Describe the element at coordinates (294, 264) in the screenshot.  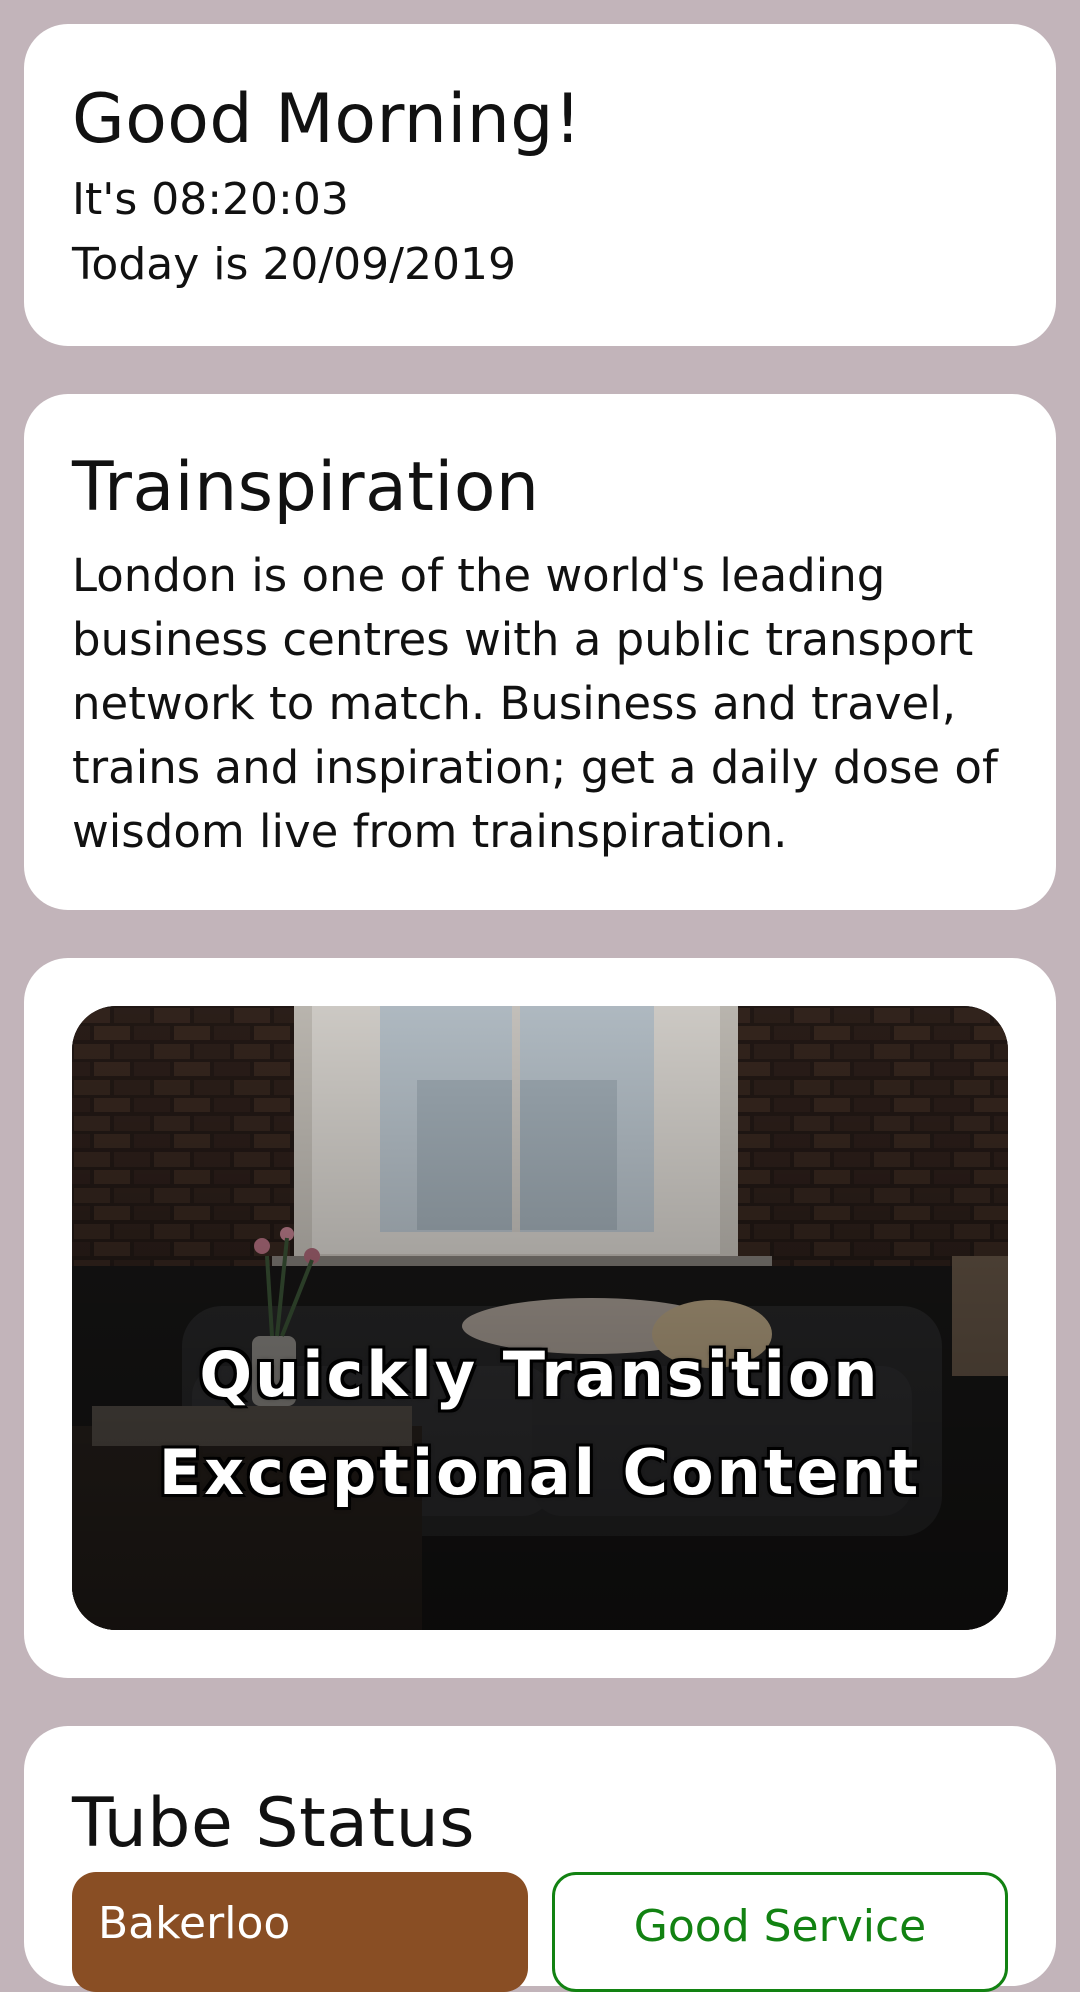
I see `current-date: Today is 20/09/2019` at that location.